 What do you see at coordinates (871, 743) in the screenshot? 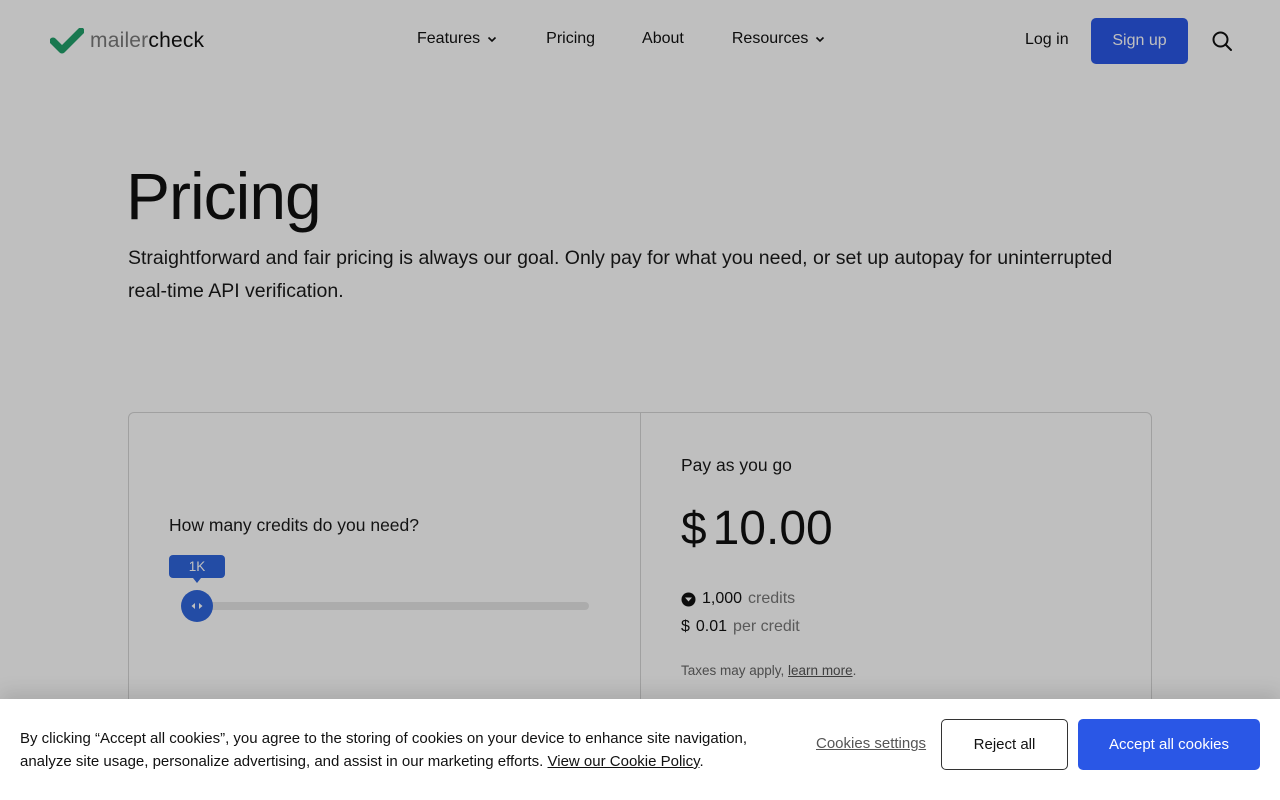
I see `cookies-settings-link: Cookies settings` at bounding box center [871, 743].